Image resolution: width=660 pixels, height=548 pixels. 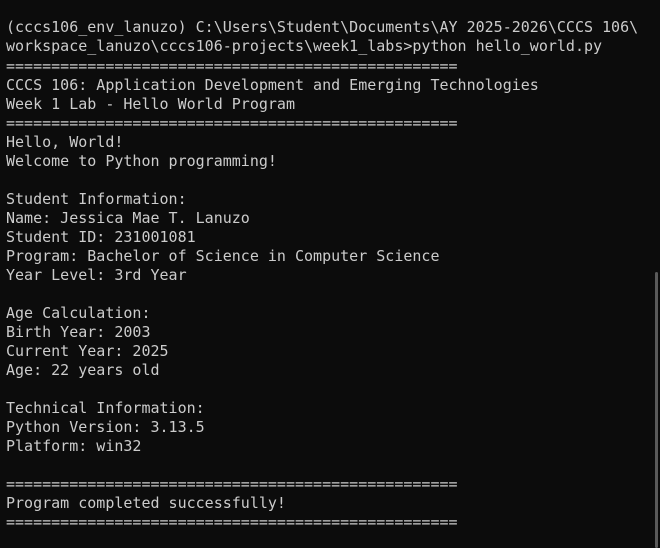 I want to click on tech-info-header: Technical Information:, so click(x=105, y=408).